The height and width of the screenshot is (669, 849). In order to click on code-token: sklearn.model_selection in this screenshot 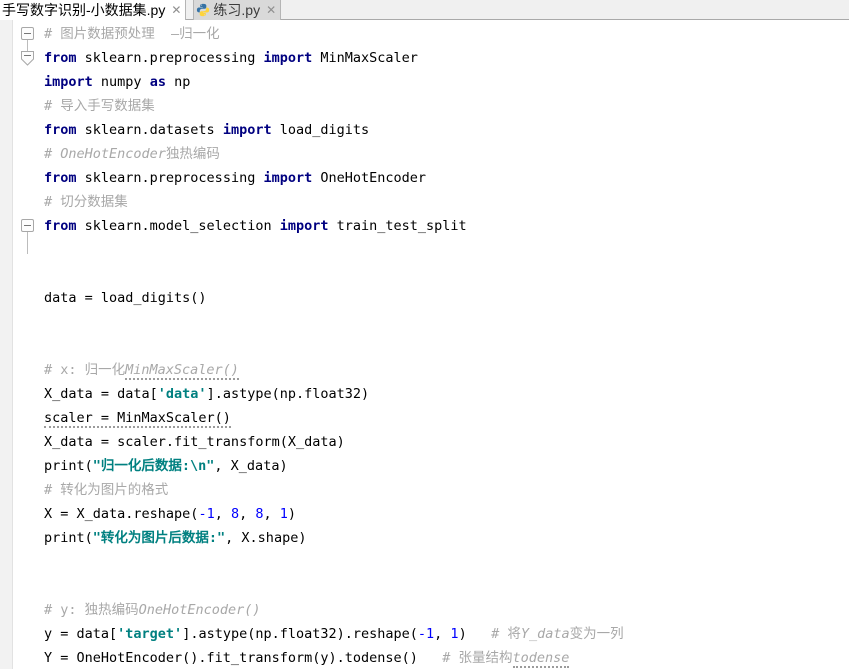, I will do `click(178, 226)`.